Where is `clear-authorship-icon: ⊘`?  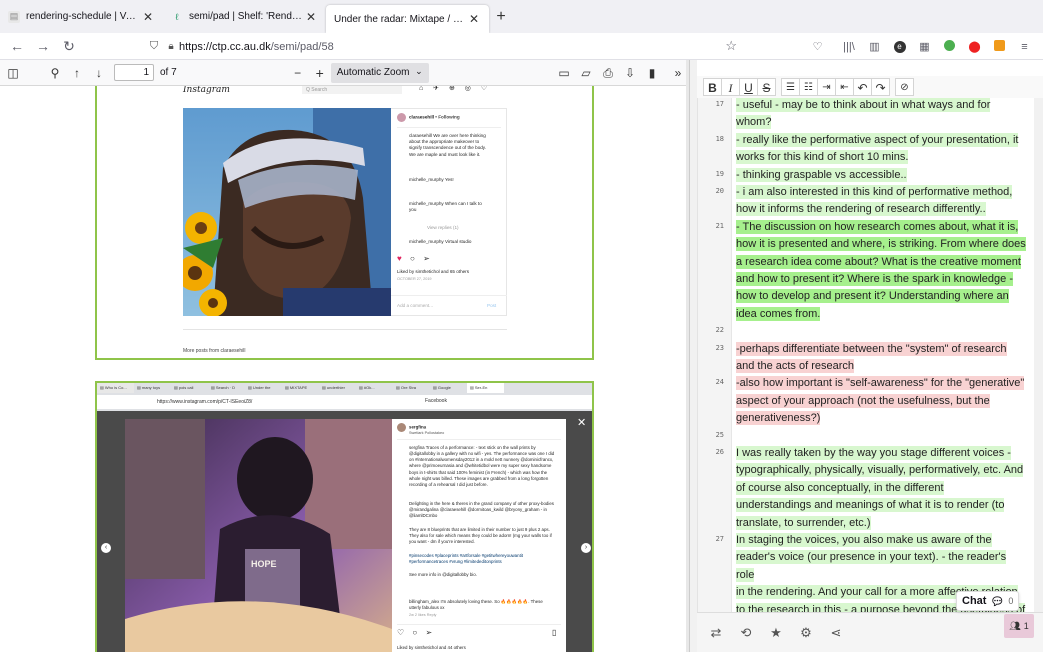 clear-authorship-icon: ⊘ is located at coordinates (904, 87).